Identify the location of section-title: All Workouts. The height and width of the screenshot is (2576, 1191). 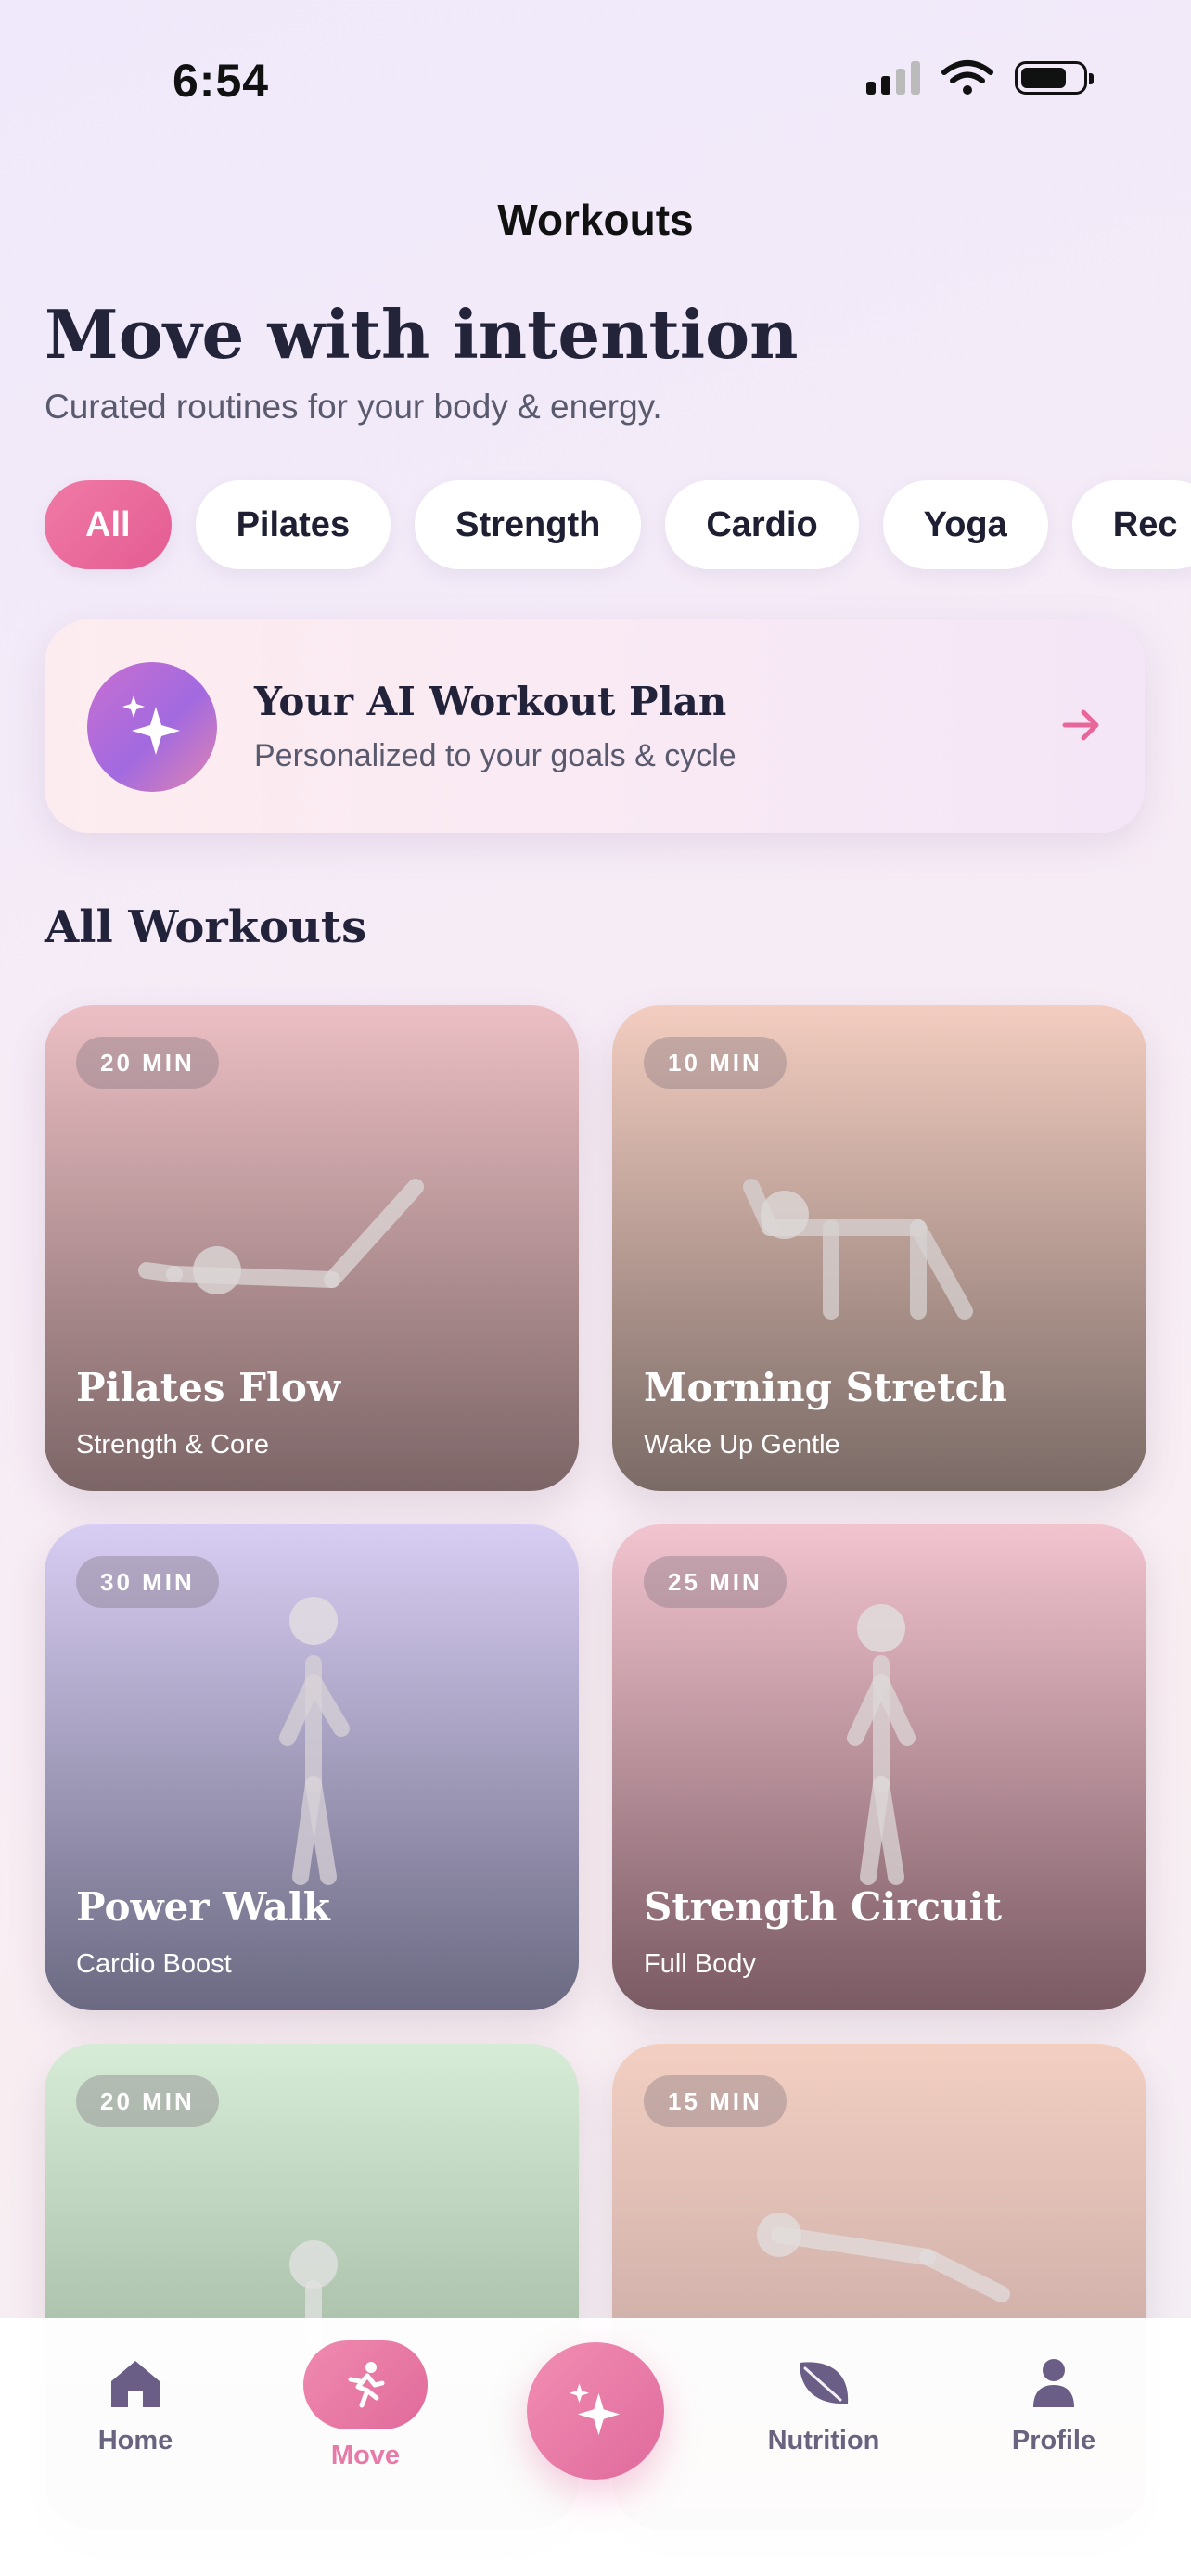
(206, 927).